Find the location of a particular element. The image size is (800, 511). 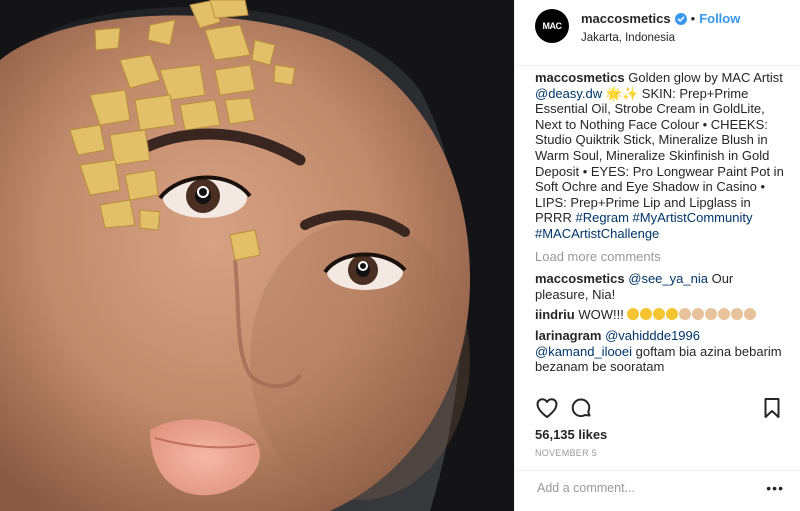

add-comment-bar: ••• is located at coordinates (657, 490).